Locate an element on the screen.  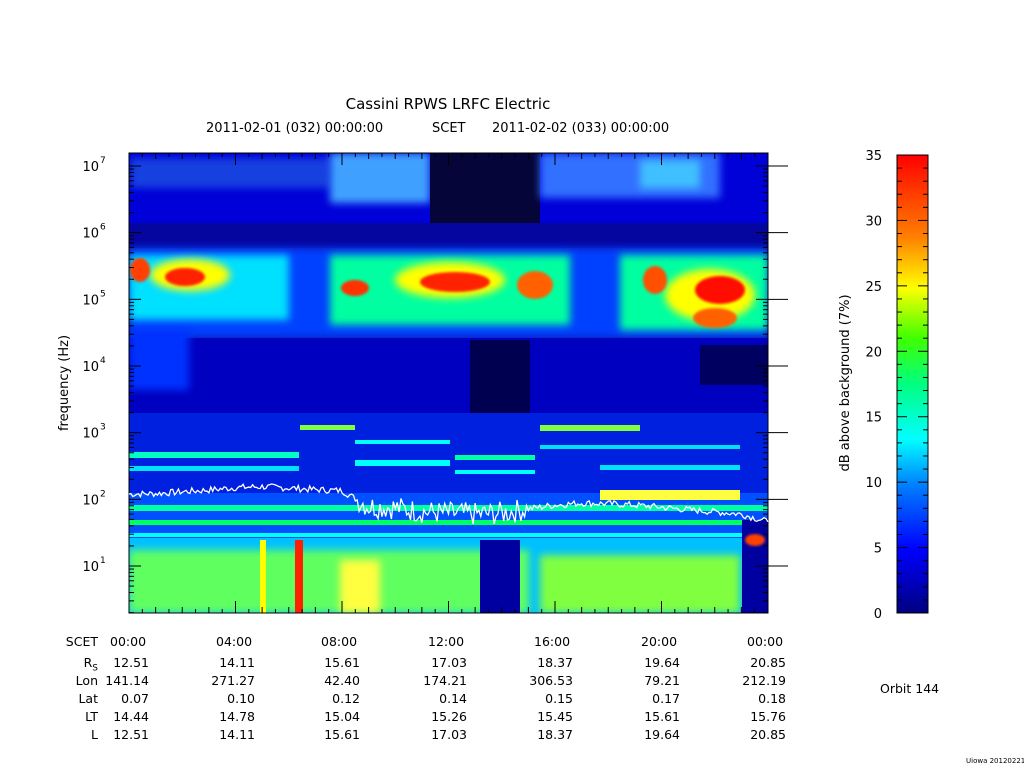
y-tick-exponent: 3 is located at coordinates (103, 428).